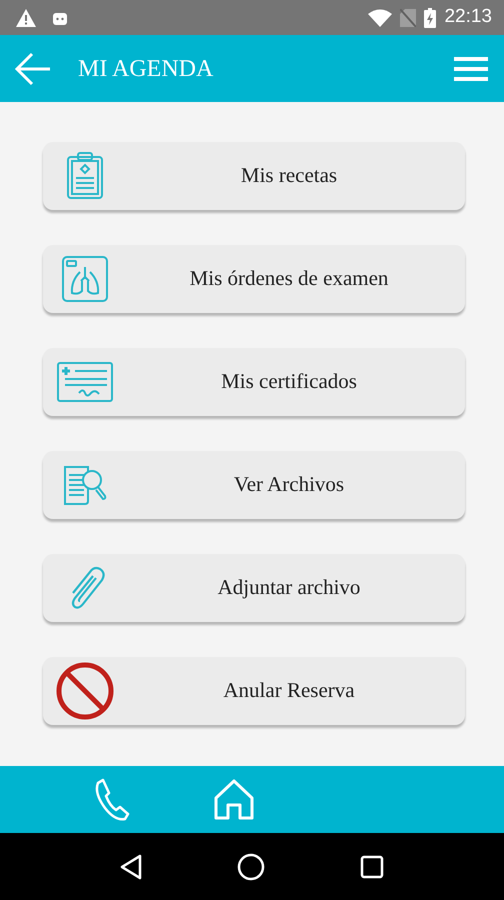 Image resolution: width=504 pixels, height=900 pixels. I want to click on menu-button: Anular Reserva, so click(254, 691).